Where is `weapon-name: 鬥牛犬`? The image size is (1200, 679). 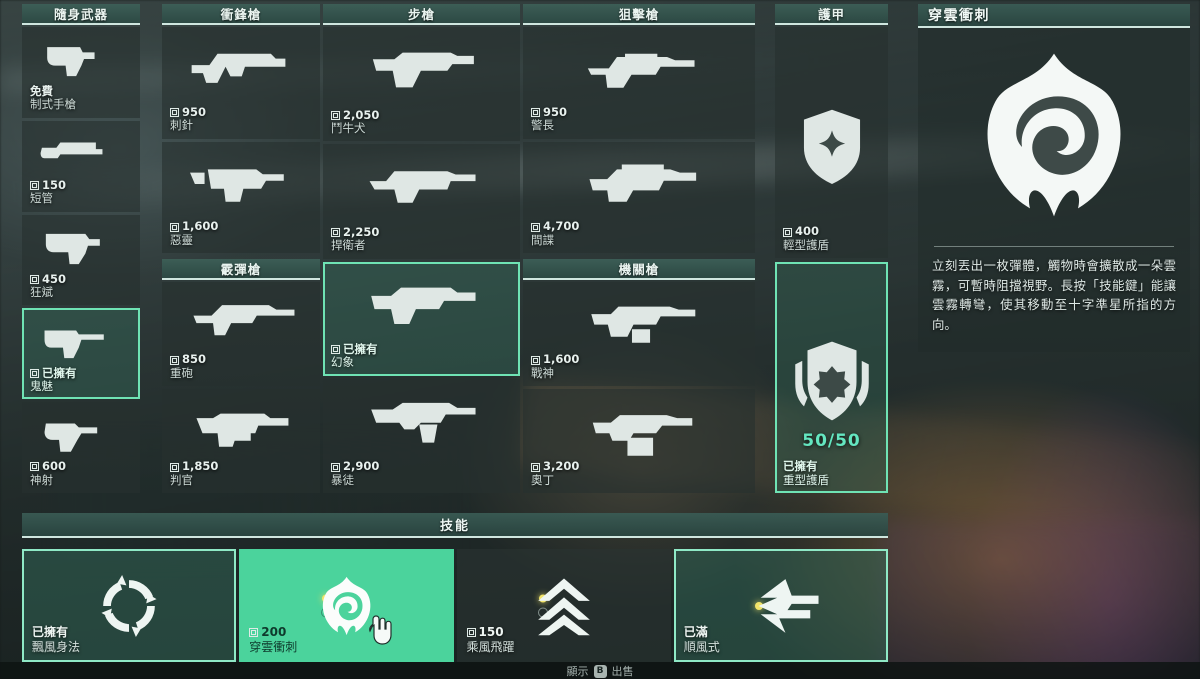
weapon-name: 鬥牛犬 is located at coordinates (348, 127).